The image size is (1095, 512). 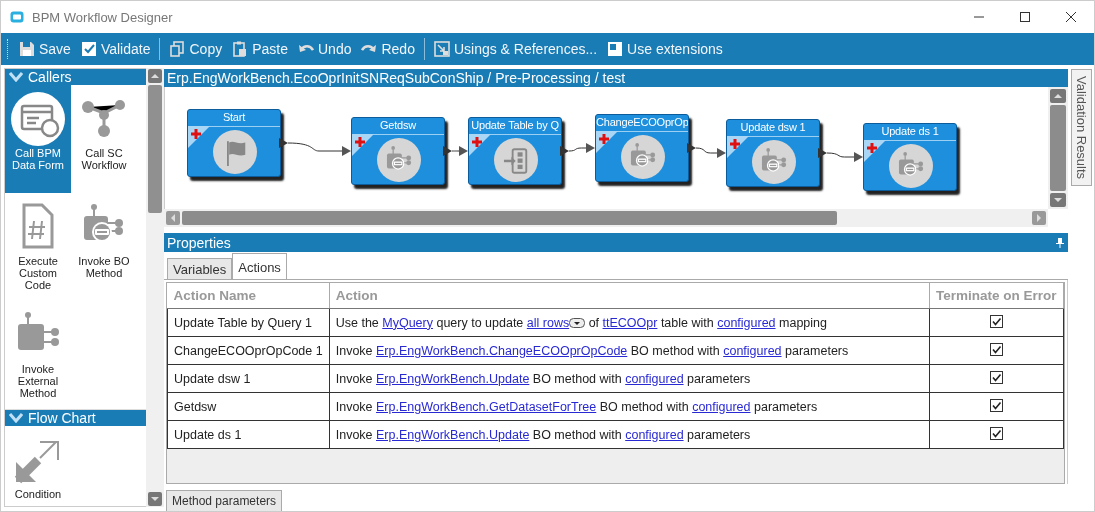 I want to click on table-import-icon, so click(x=516, y=160).